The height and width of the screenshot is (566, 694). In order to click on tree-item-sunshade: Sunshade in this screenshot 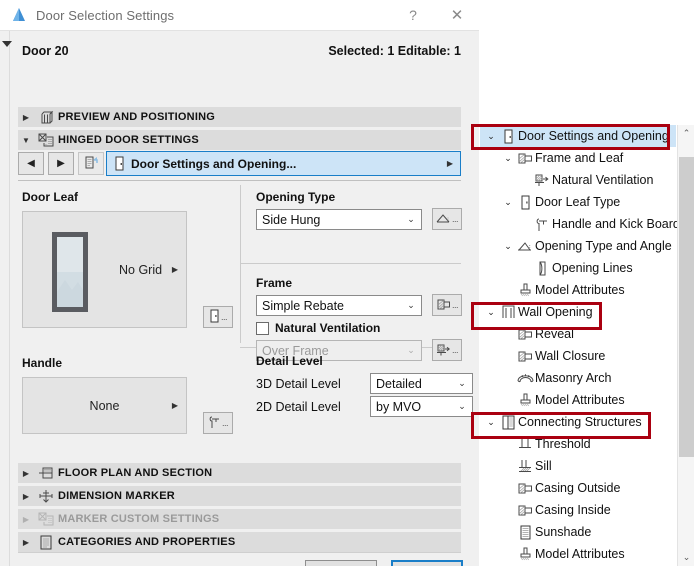, I will do `click(578, 532)`.